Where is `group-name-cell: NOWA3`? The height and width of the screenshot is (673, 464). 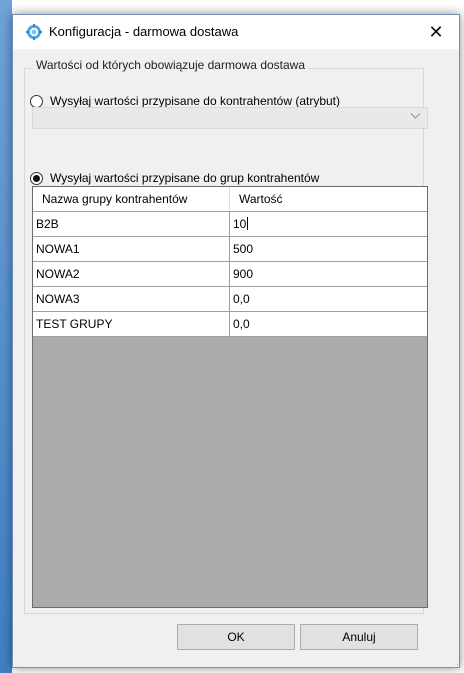 group-name-cell: NOWA3 is located at coordinates (131, 299).